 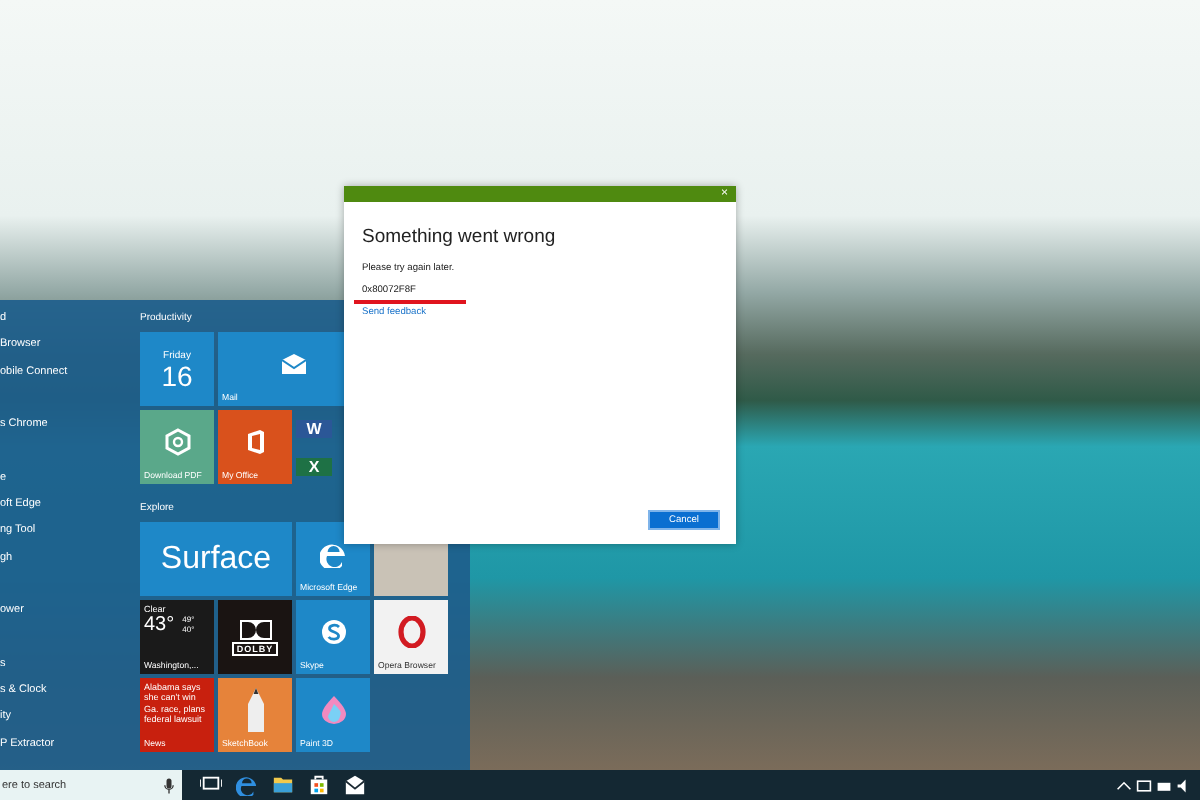 I want to click on pencil-icon, so click(x=255, y=710).